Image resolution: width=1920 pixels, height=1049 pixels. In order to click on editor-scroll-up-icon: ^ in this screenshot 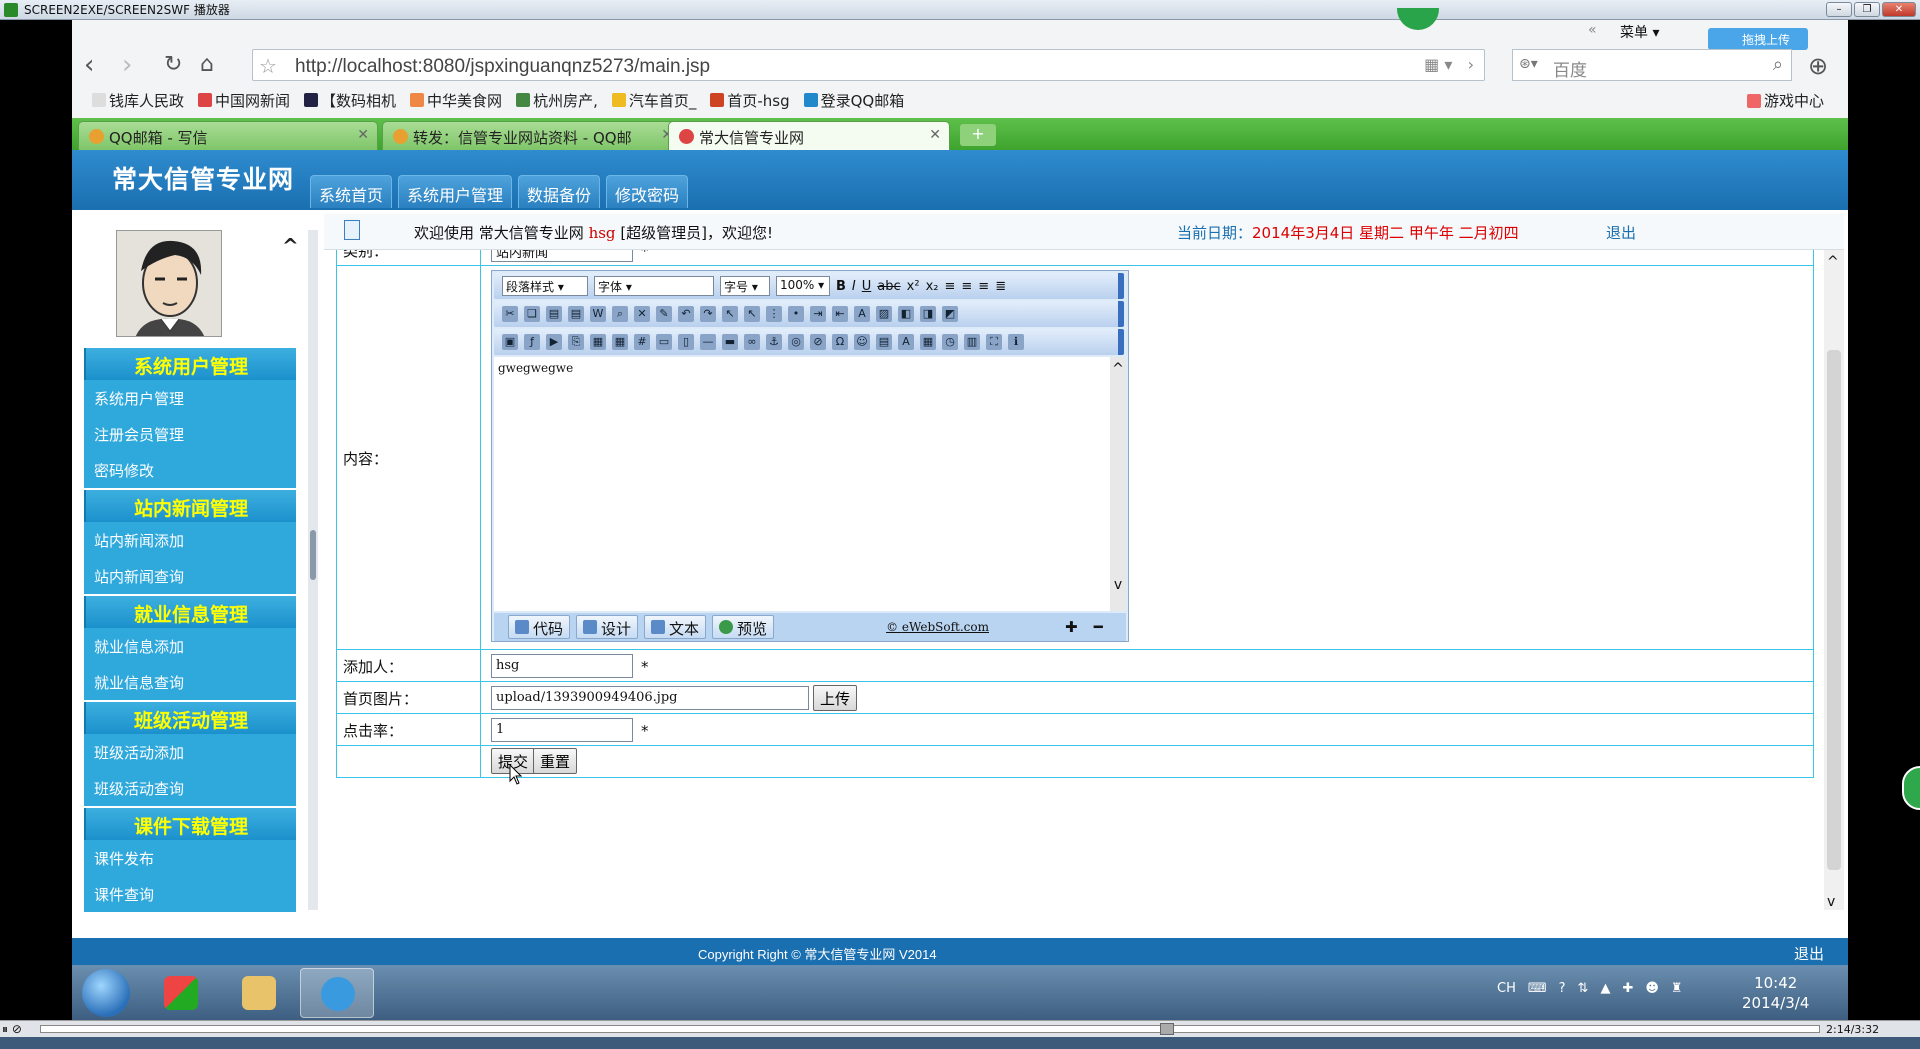, I will do `click(1118, 369)`.